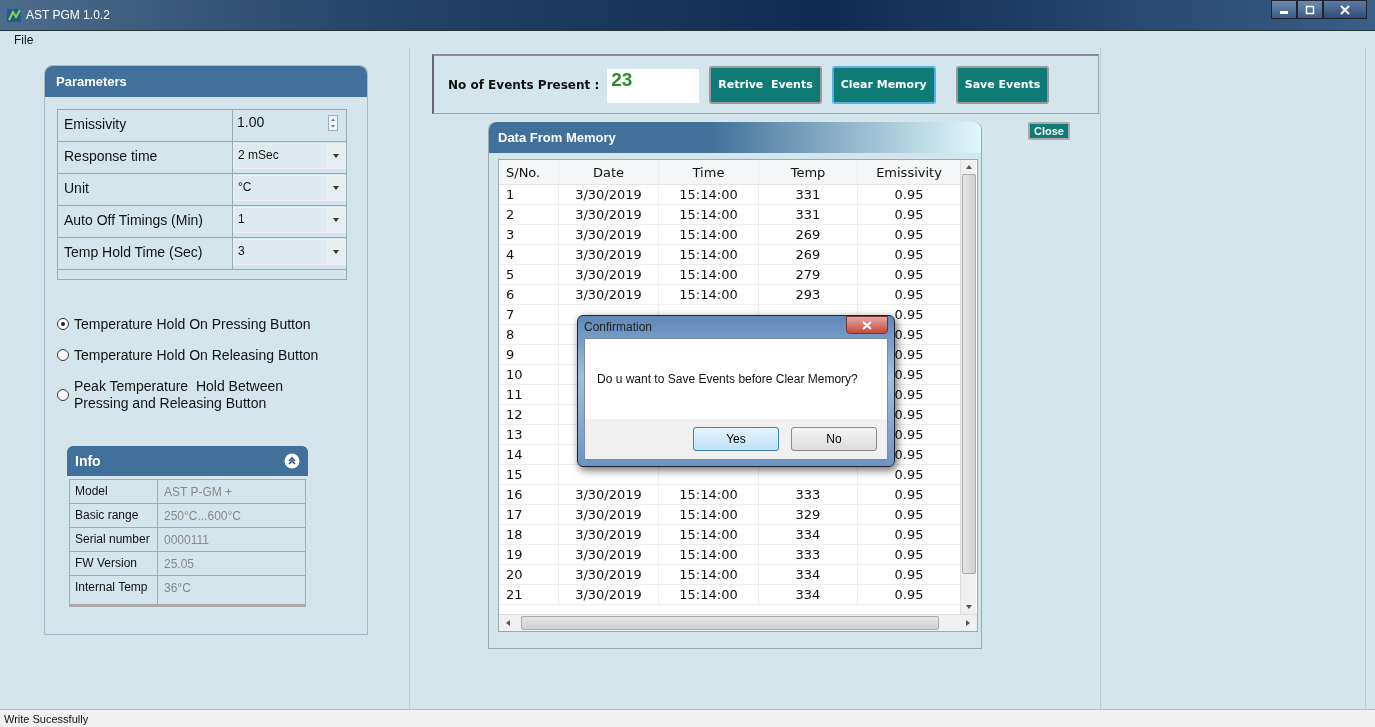 The height and width of the screenshot is (727, 1375). I want to click on info-value: 25.05, so click(179, 564).